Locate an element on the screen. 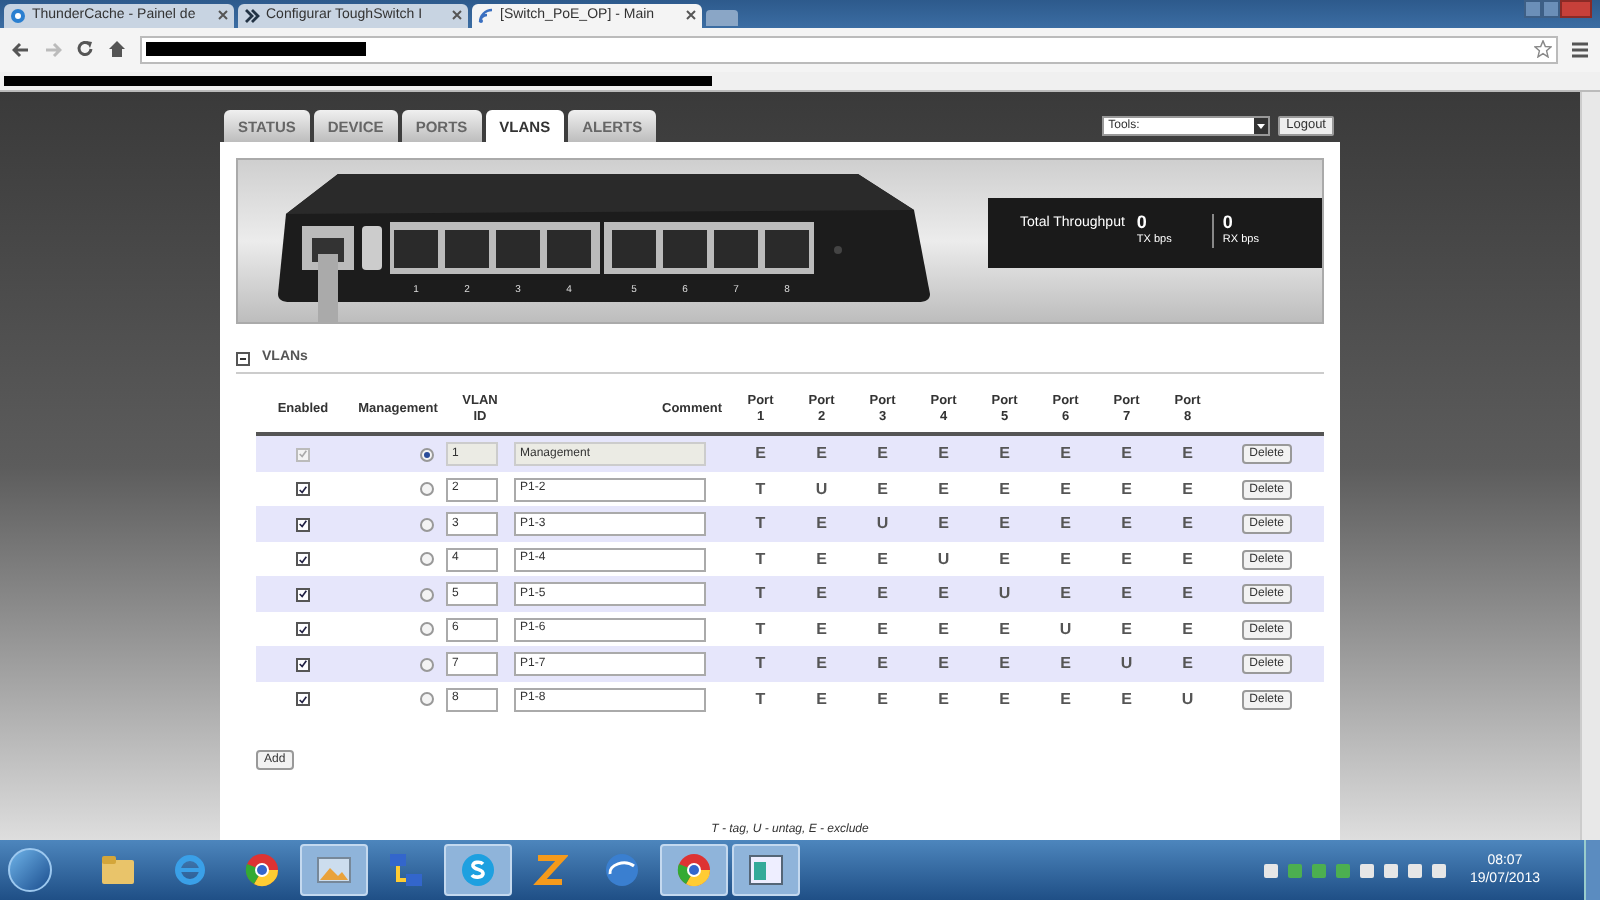 The image size is (1600, 900). photo-icon is located at coordinates (334, 870).